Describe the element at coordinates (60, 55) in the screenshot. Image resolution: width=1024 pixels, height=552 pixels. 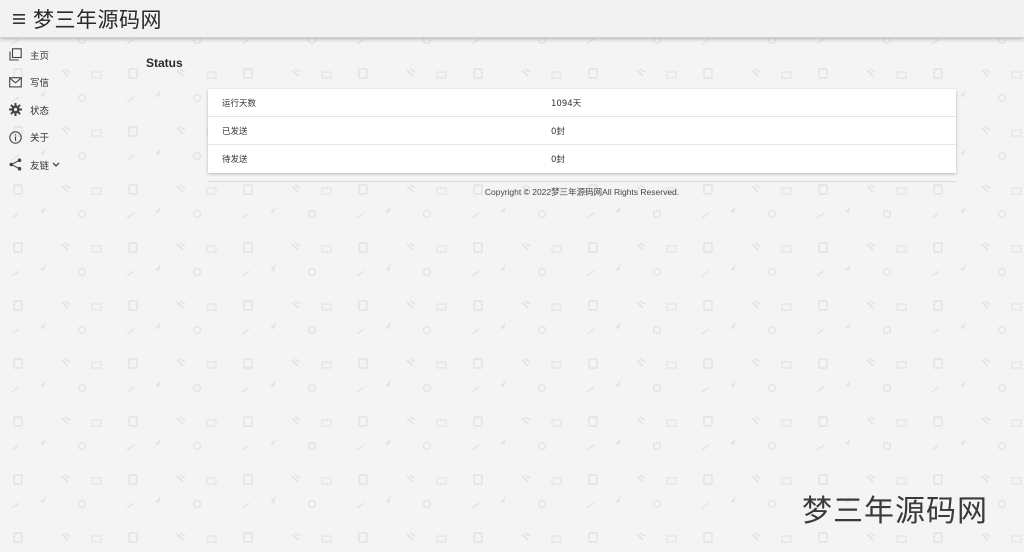
I see `nav-item-home: 主页` at that location.